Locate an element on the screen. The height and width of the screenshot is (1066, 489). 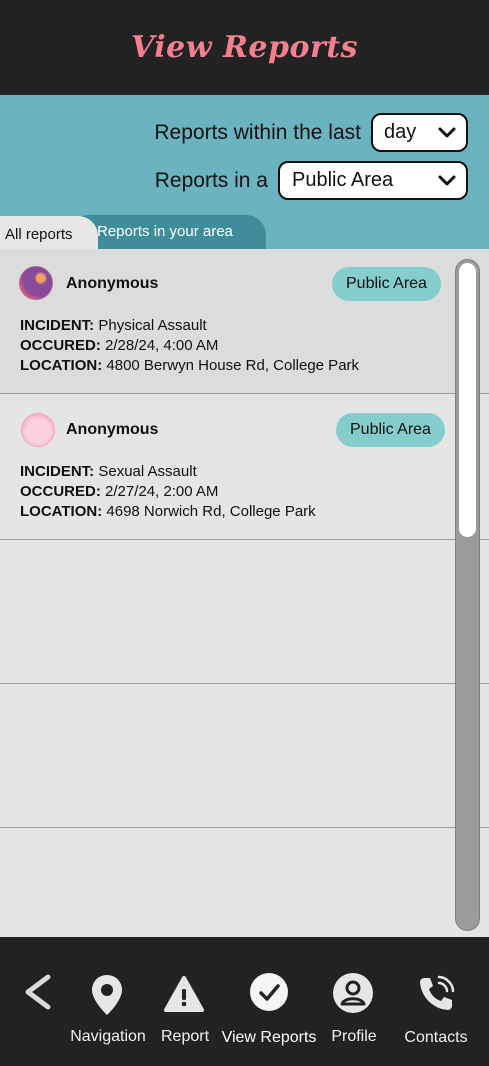
location-select: Public Area is located at coordinates (373, 180).